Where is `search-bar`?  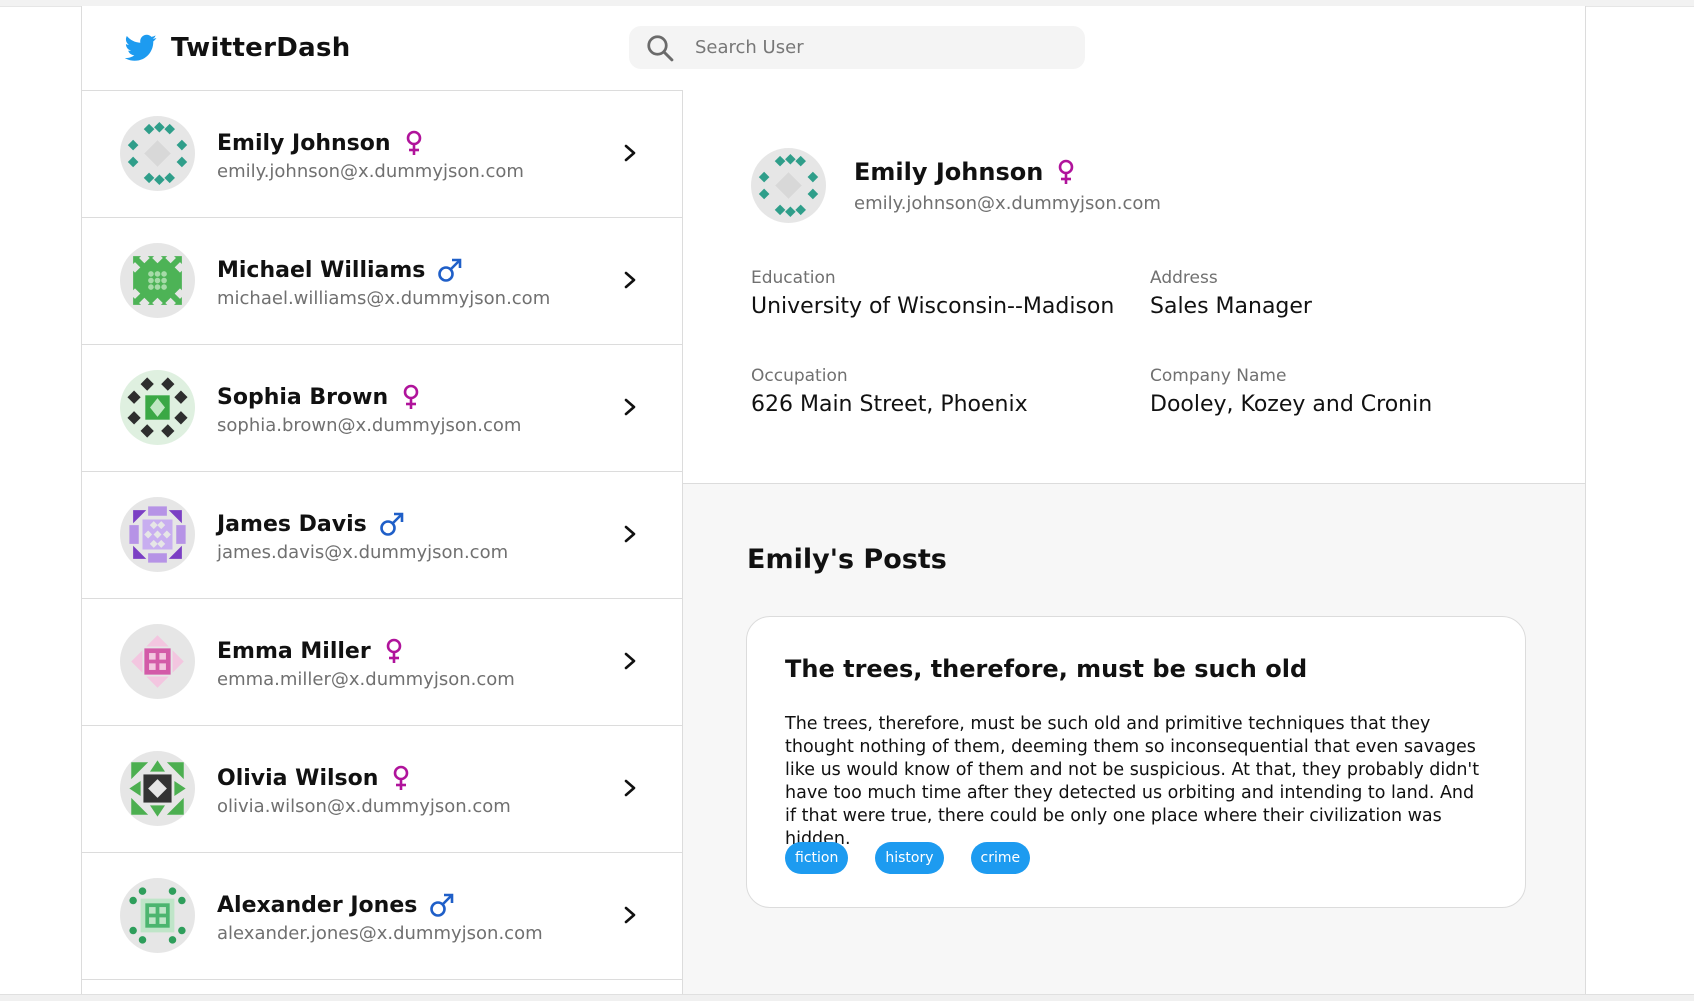
search-bar is located at coordinates (857, 47).